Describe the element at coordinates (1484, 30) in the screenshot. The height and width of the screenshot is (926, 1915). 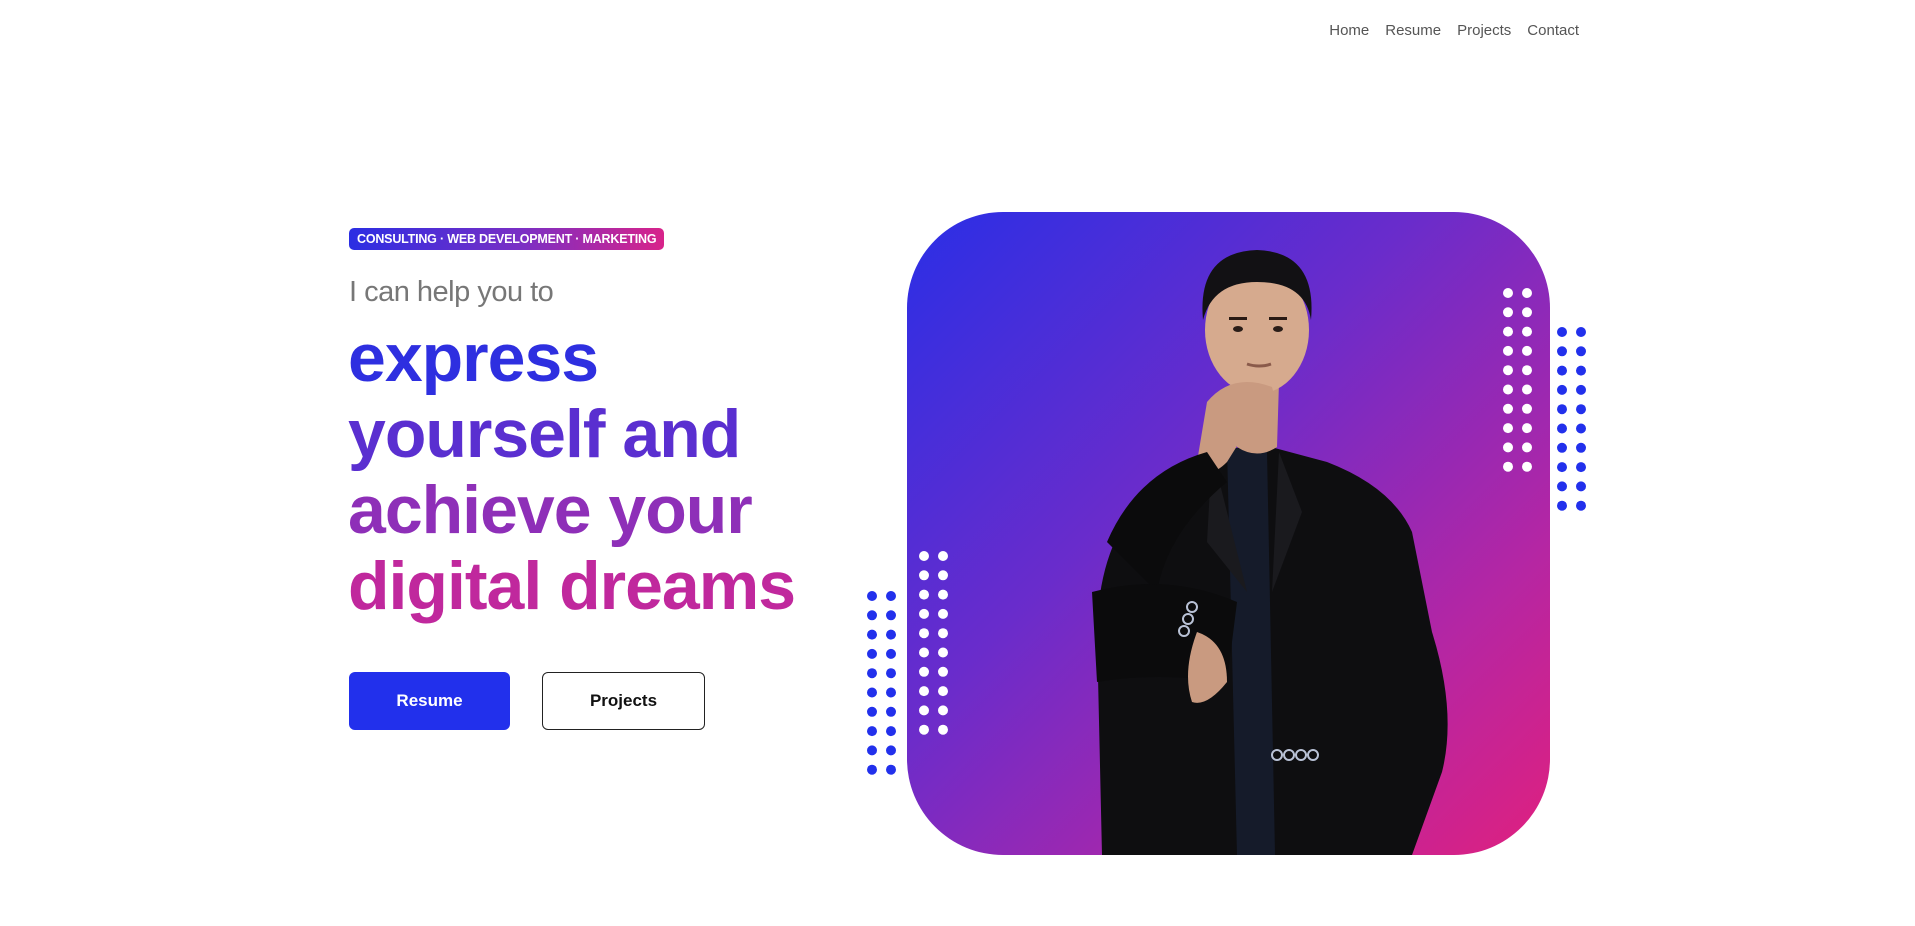
I see `nav-projects-link: Projects` at that location.